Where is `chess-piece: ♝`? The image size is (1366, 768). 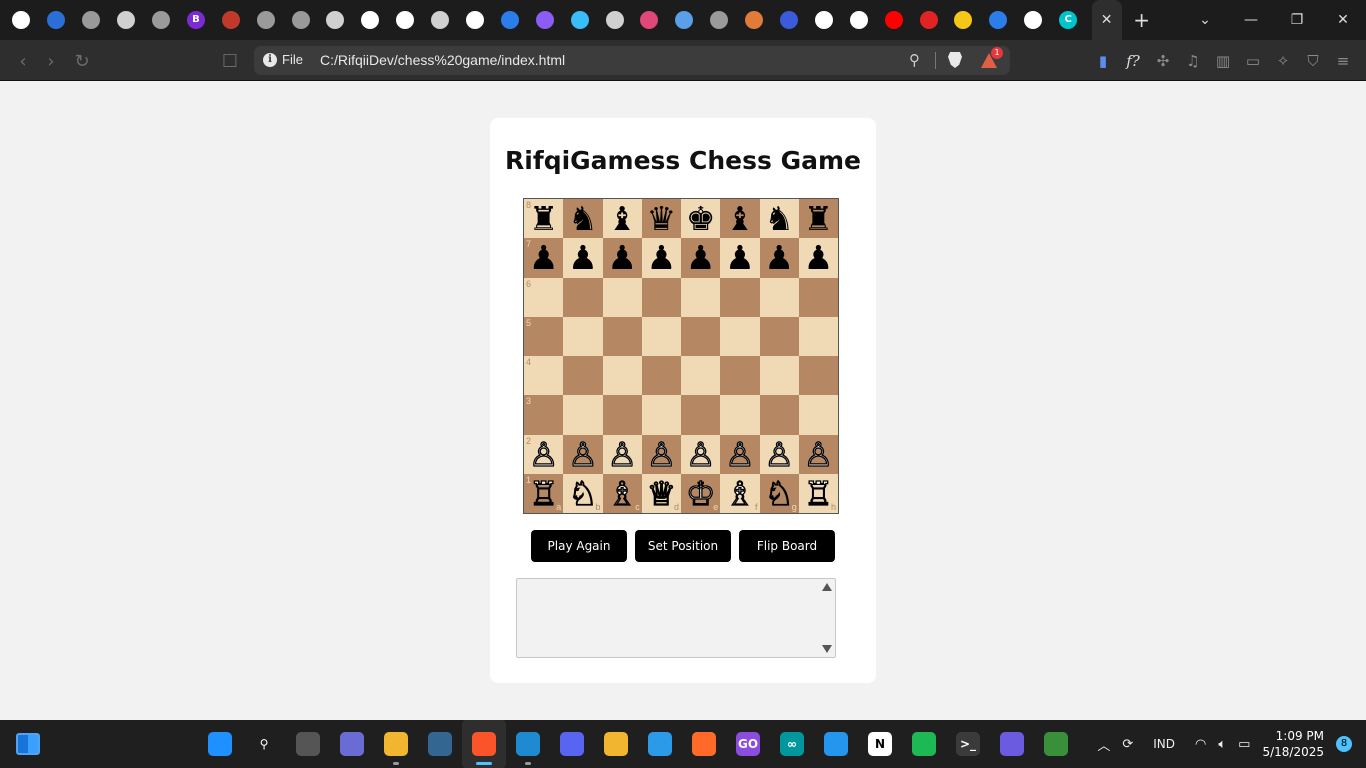
chess-piece: ♝ is located at coordinates (740, 218).